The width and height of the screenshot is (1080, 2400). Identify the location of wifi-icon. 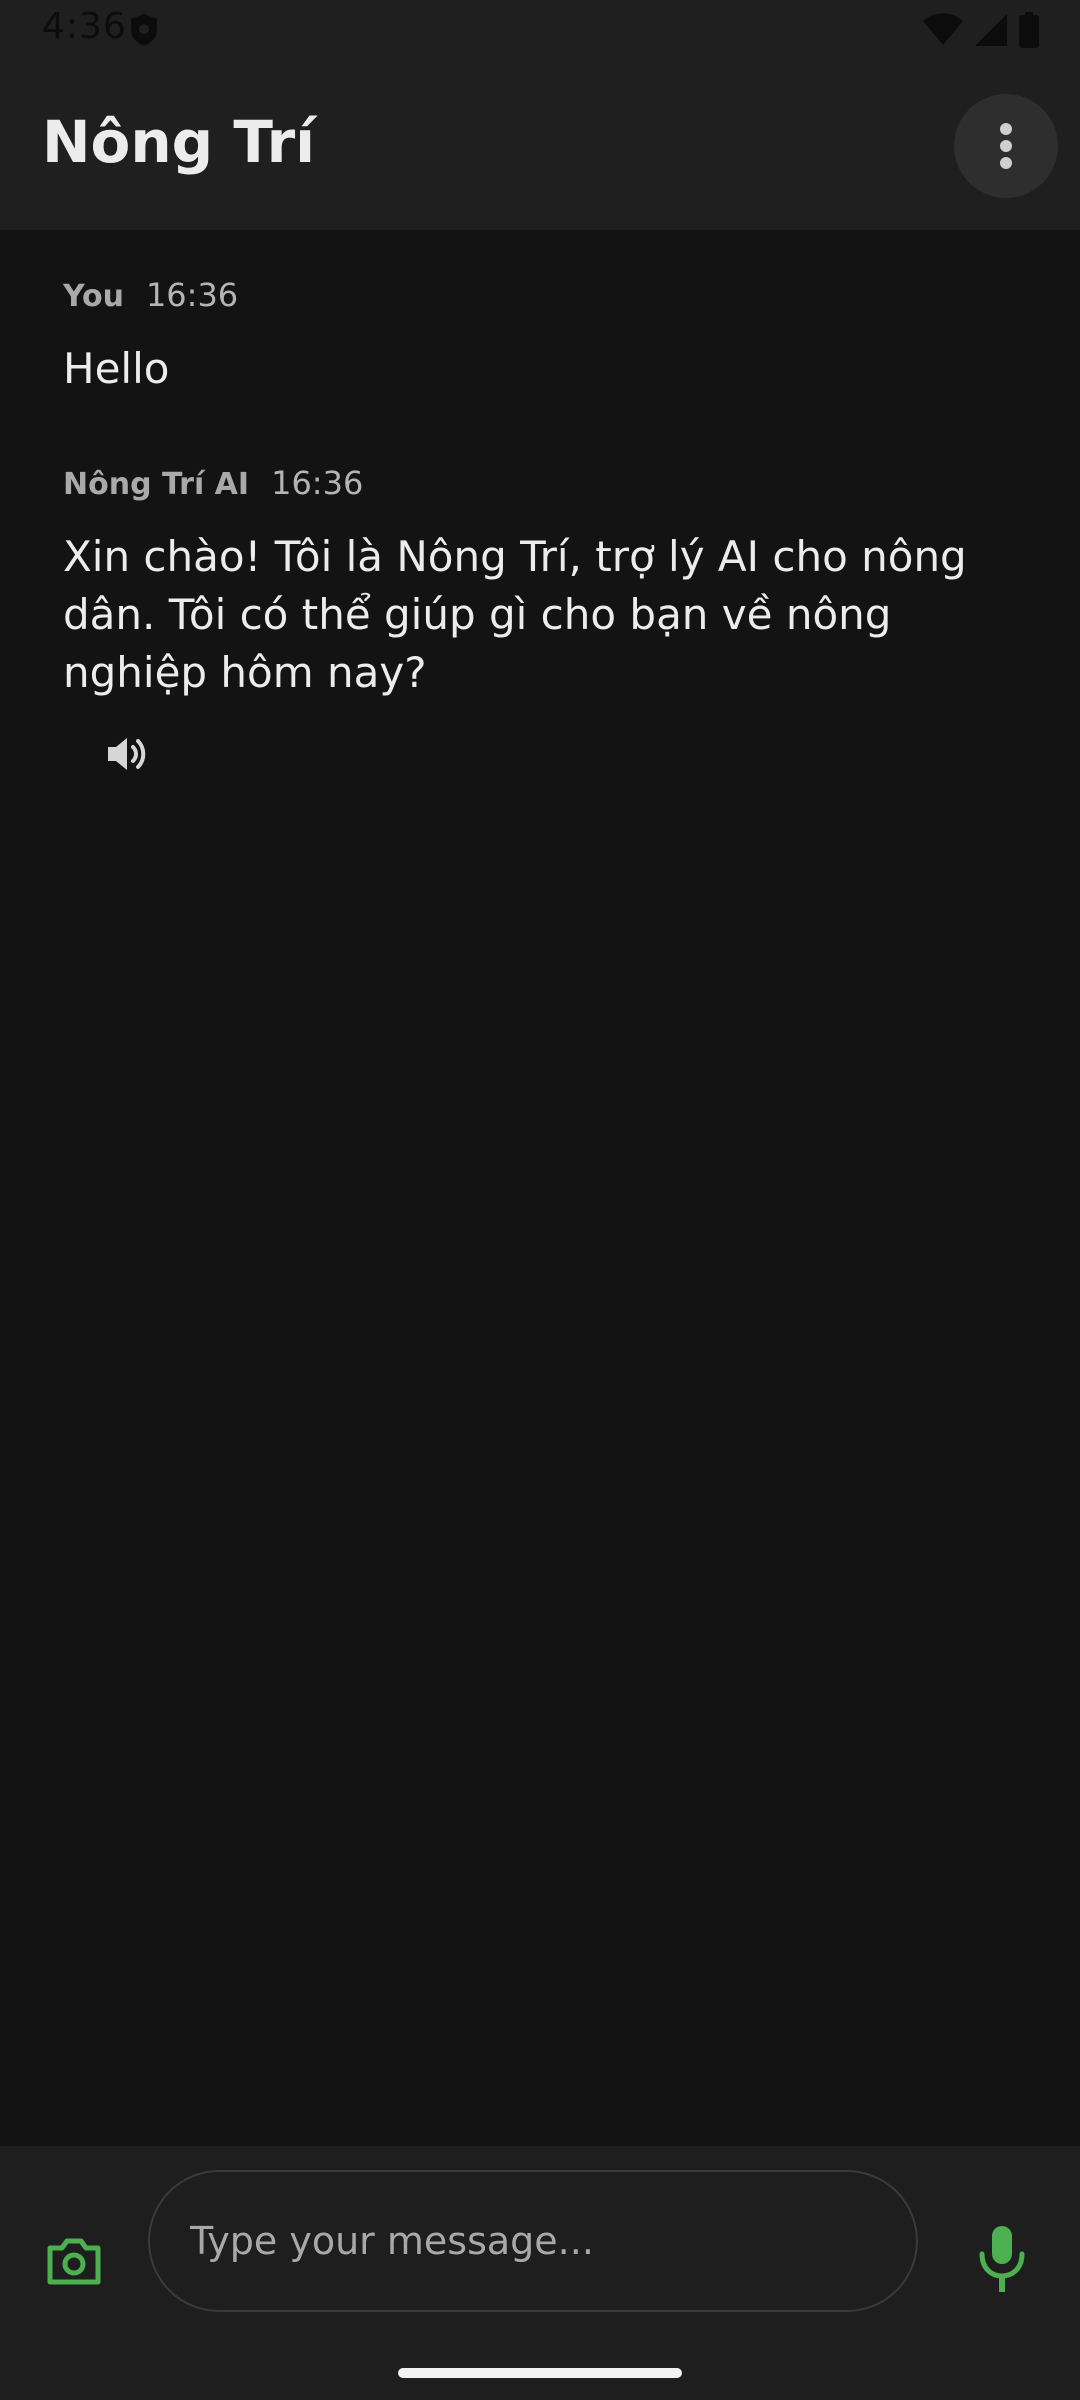
(943, 29).